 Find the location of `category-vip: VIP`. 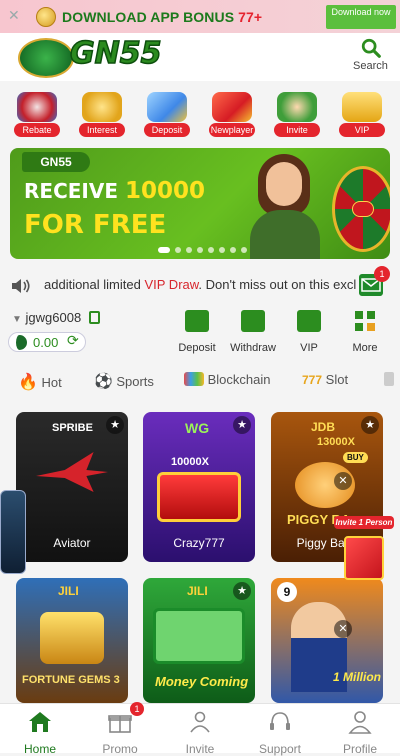

category-vip: VIP is located at coordinates (362, 115).